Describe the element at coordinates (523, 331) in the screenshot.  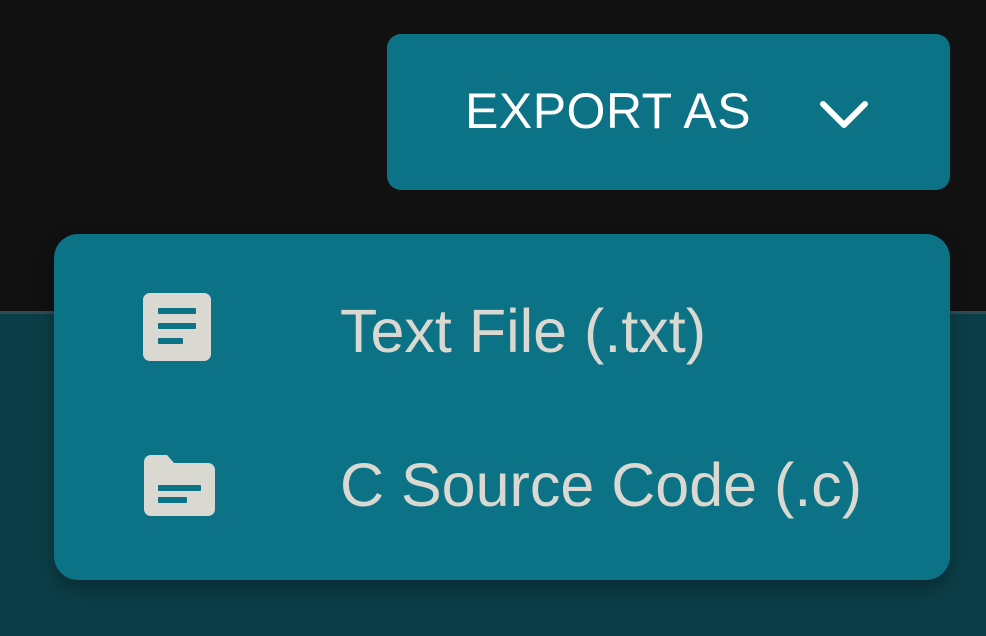
I see `menu-item-label-text-file: Text File (.txt)` at that location.